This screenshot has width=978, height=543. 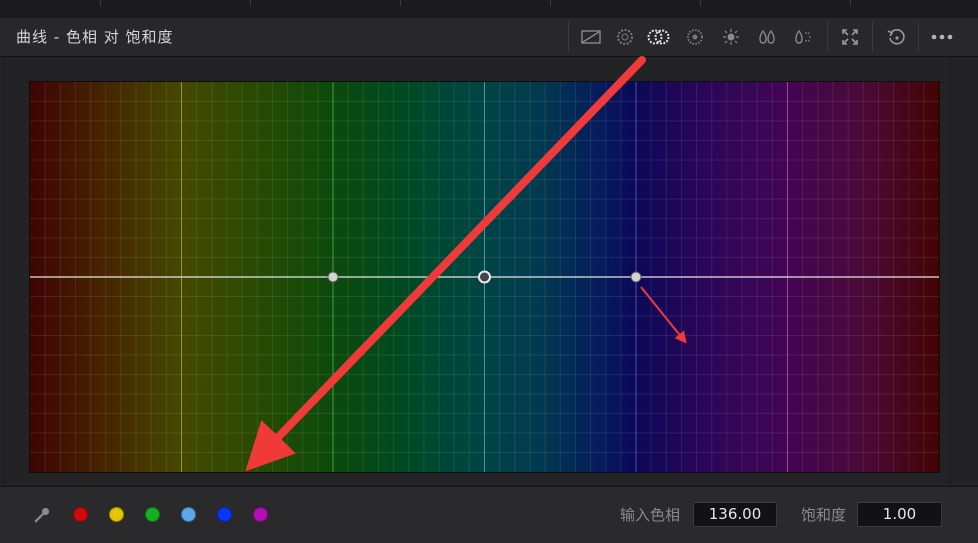 I want to click on hue-vs-sat-icon, so click(x=658, y=37).